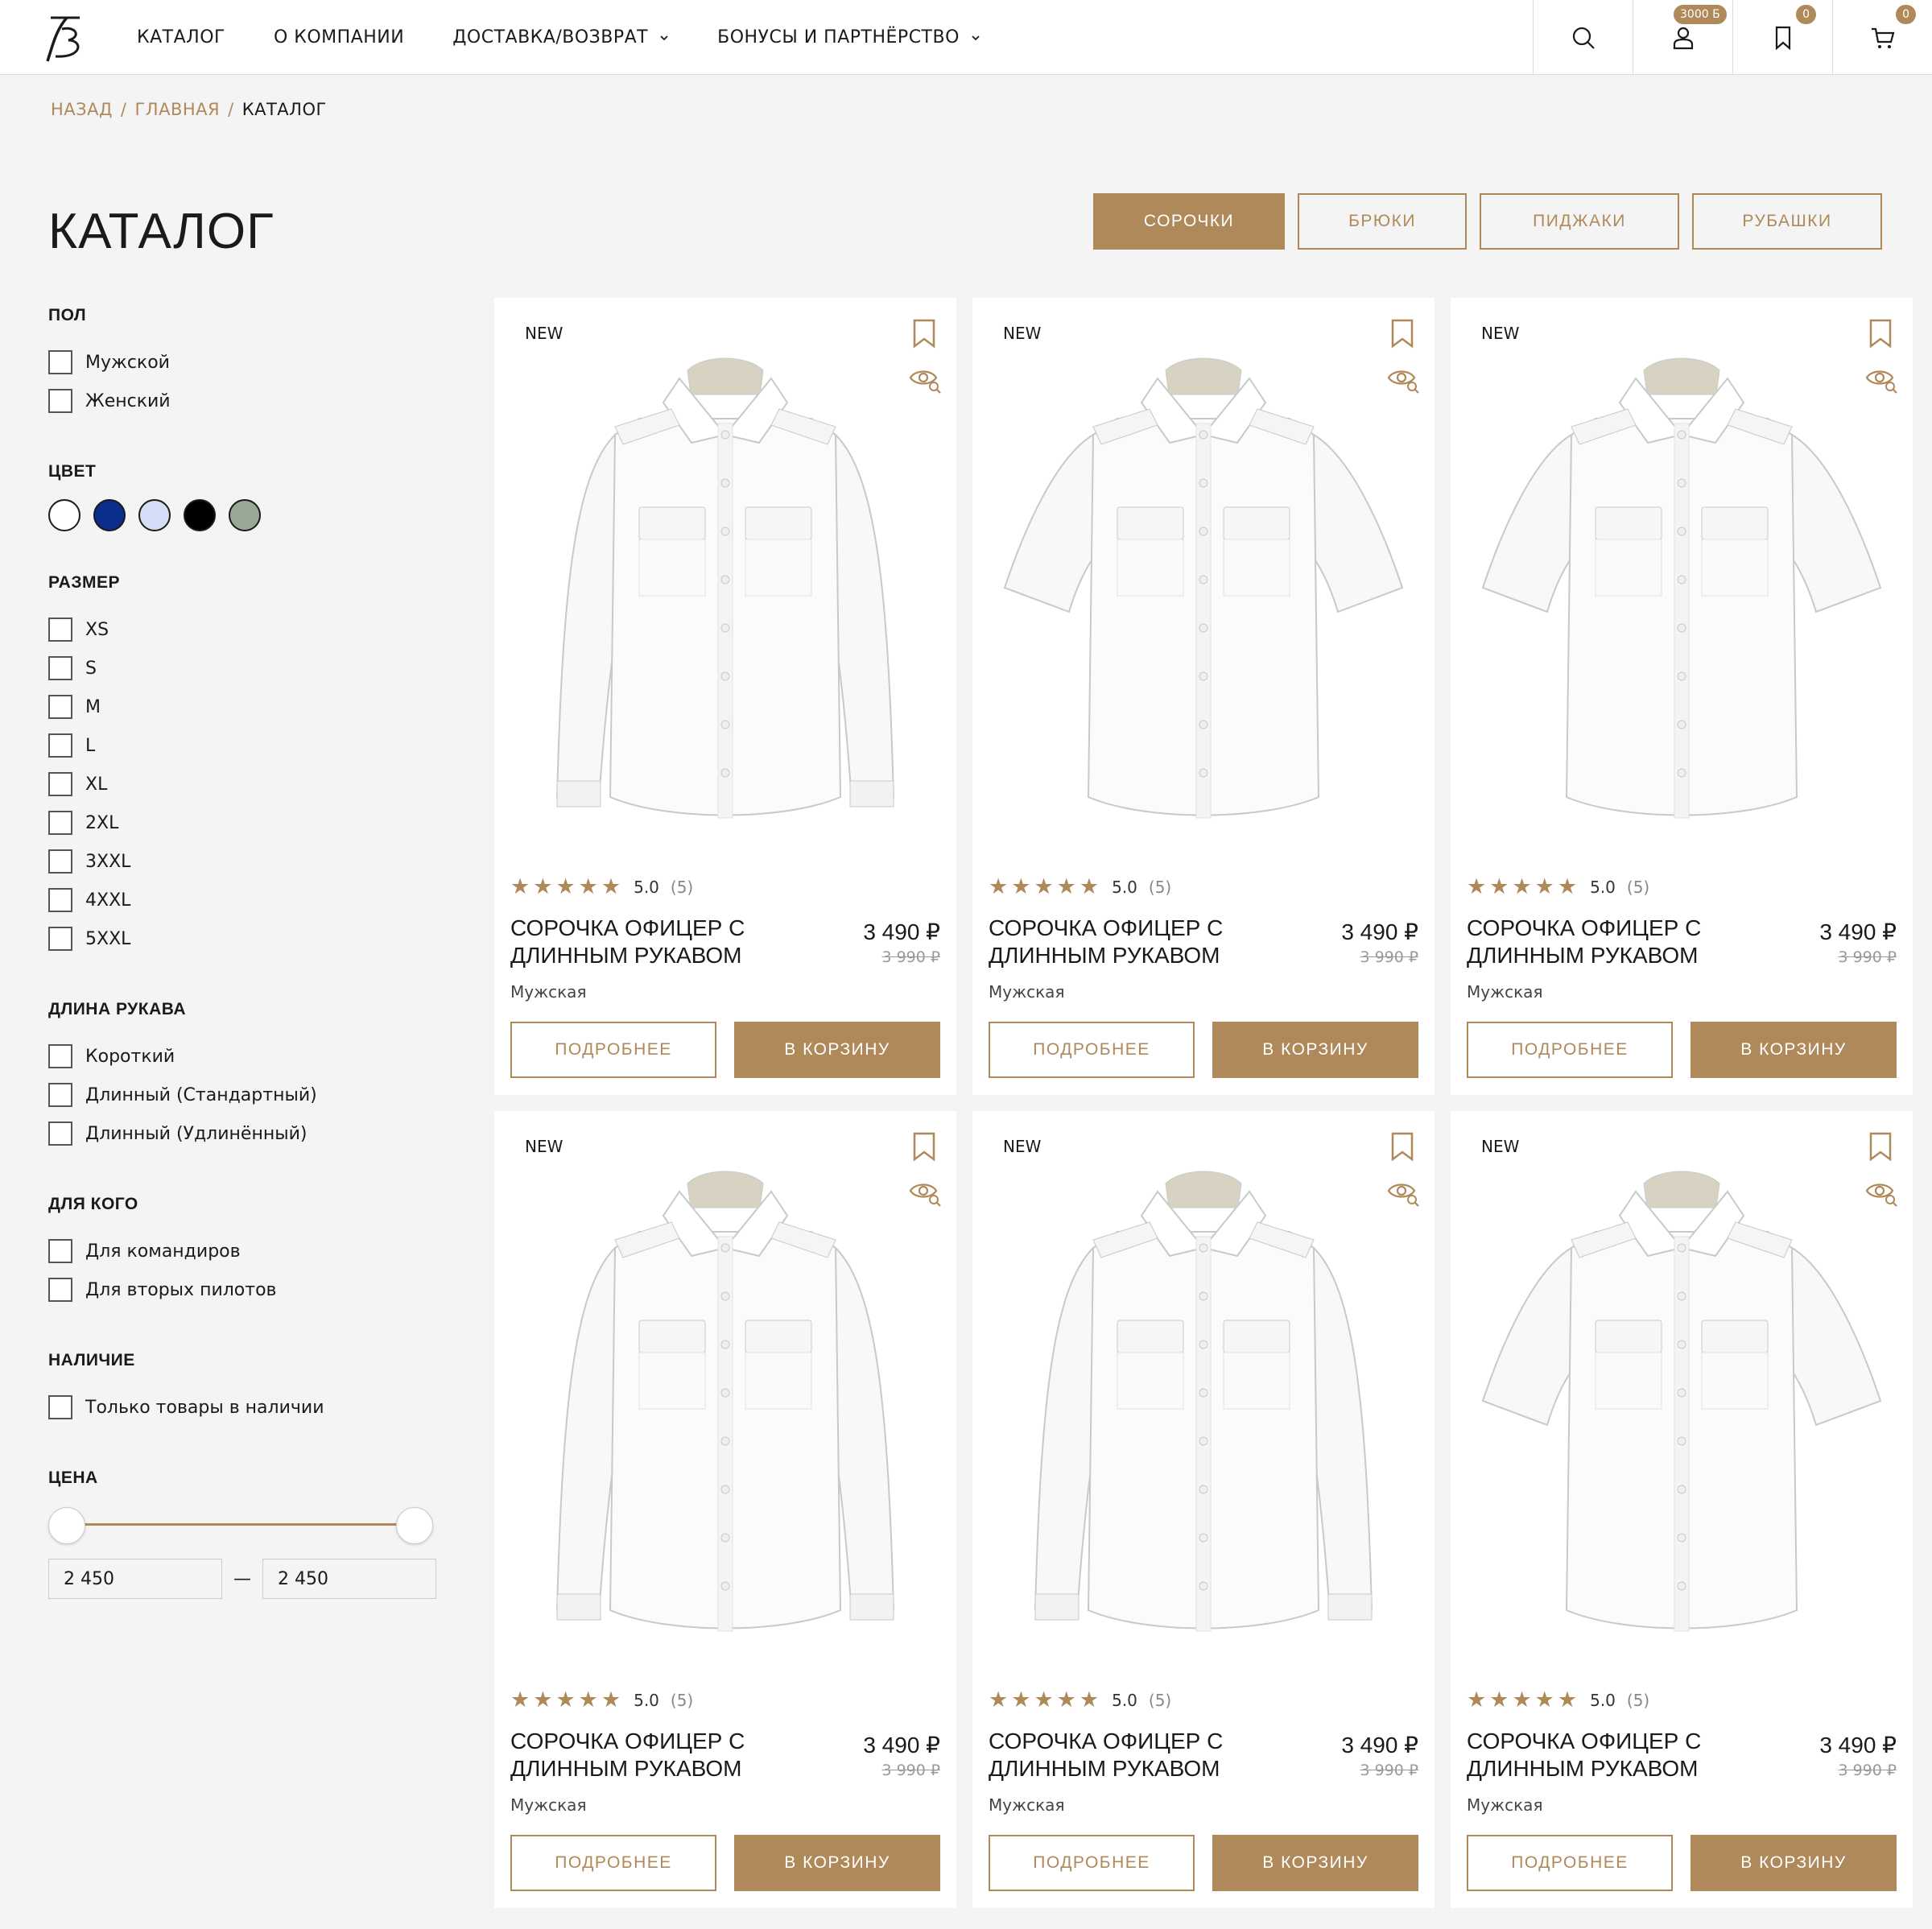  I want to click on filter-option: Только товары в наличии, so click(249, 1407).